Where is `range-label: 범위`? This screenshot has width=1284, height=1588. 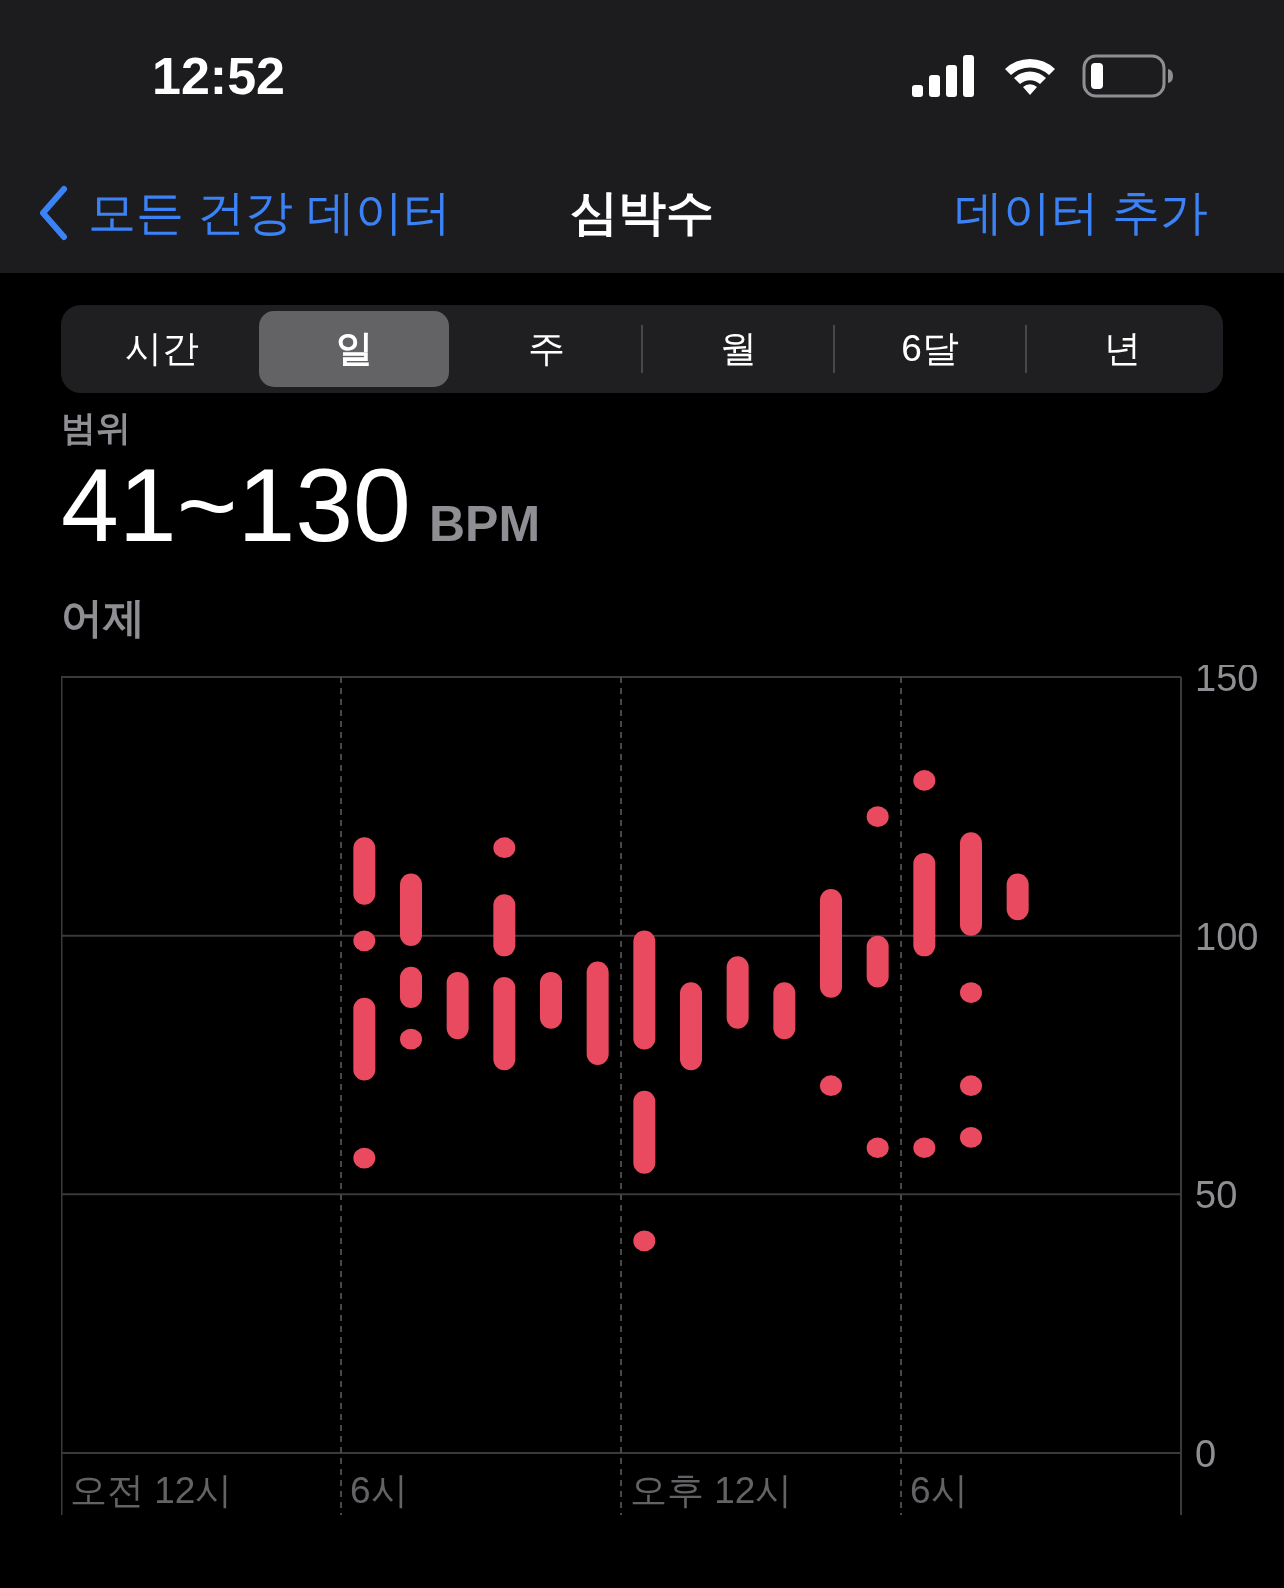
range-label: 범위 is located at coordinates (96, 428).